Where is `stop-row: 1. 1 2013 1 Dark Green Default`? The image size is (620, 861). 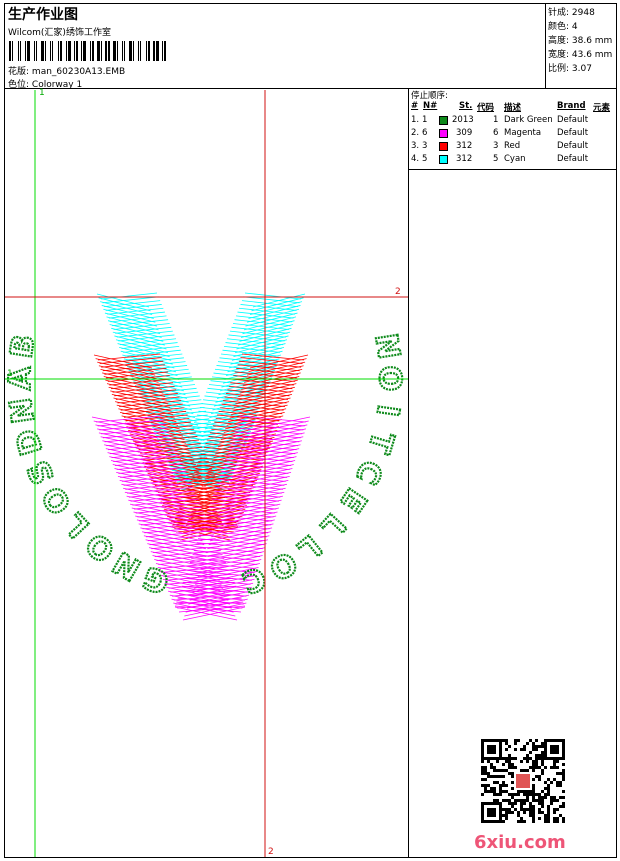 stop-row: 1. 1 2013 1 Dark Green Default is located at coordinates (513, 121).